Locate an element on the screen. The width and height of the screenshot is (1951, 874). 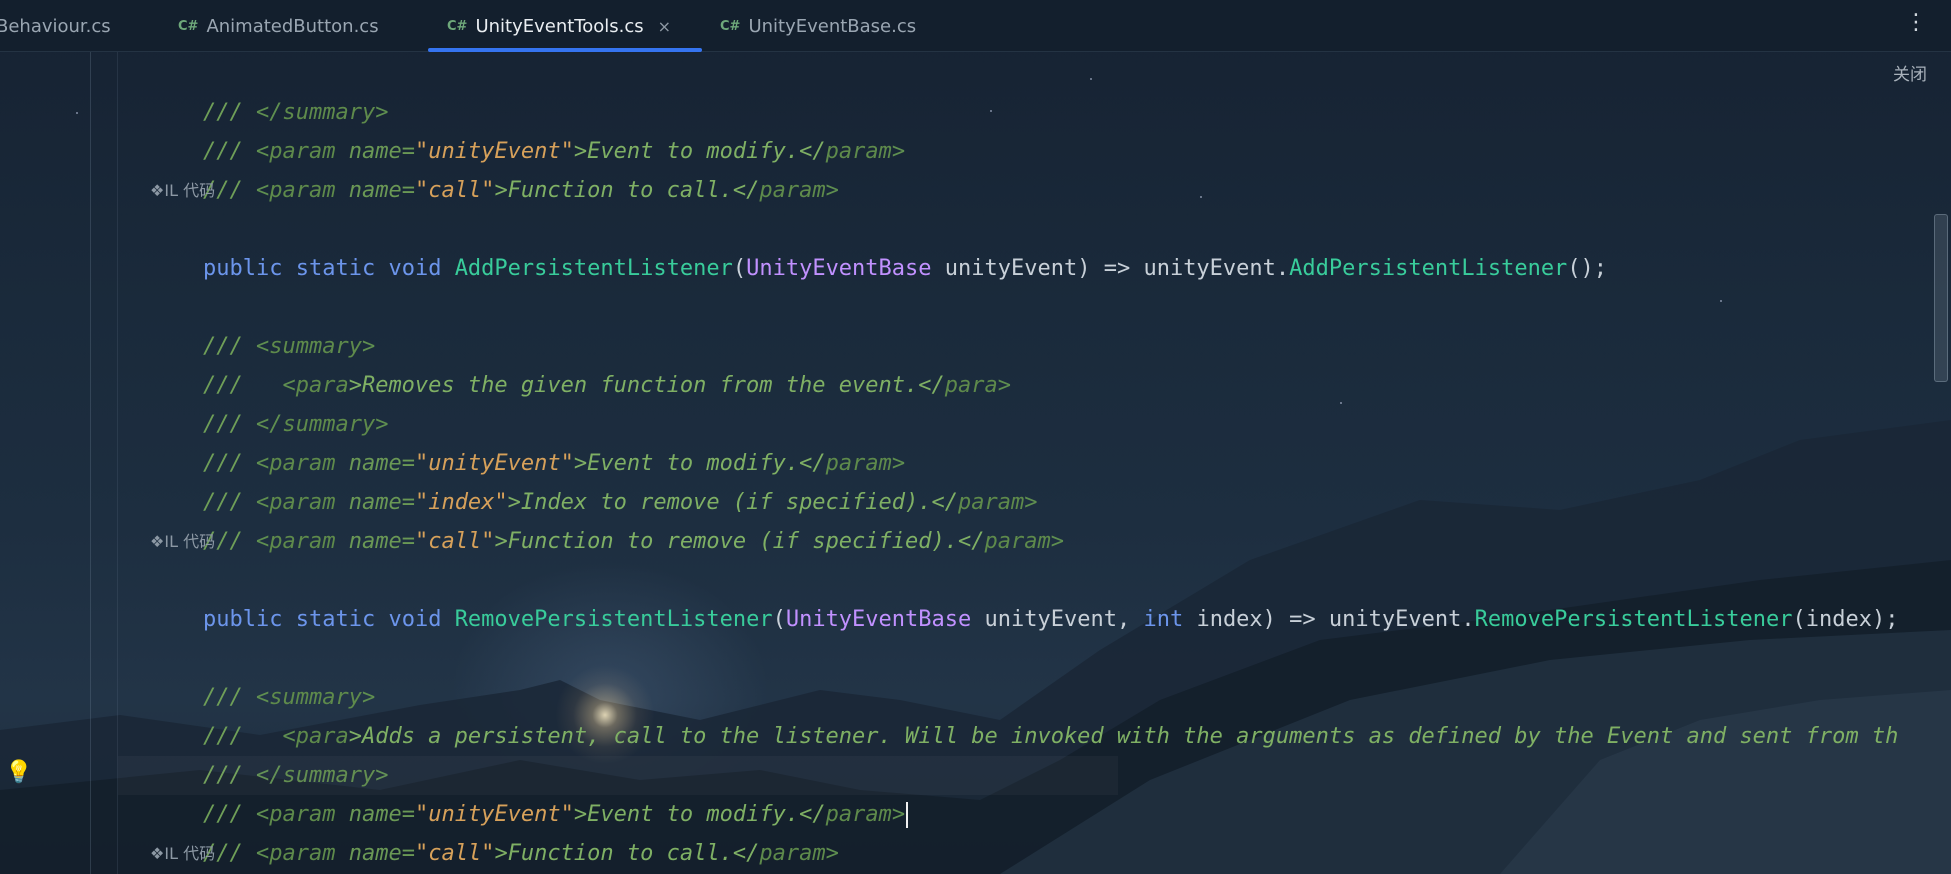
close-button: 关闭 is located at coordinates (1910, 72).